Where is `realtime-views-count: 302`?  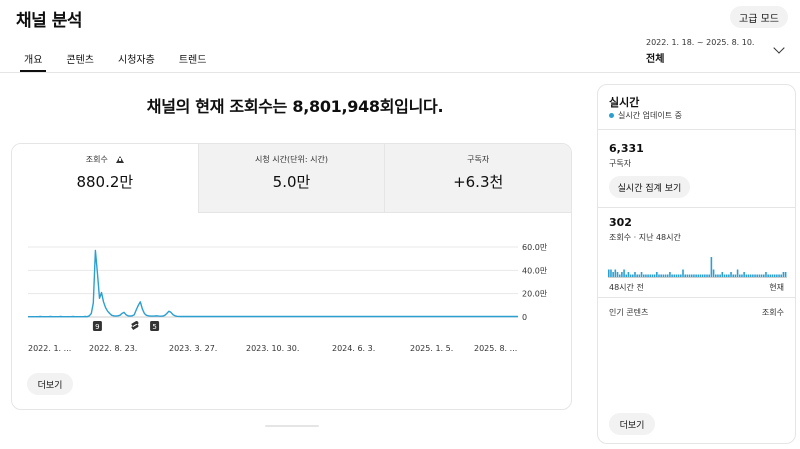 realtime-views-count: 302 is located at coordinates (620, 222).